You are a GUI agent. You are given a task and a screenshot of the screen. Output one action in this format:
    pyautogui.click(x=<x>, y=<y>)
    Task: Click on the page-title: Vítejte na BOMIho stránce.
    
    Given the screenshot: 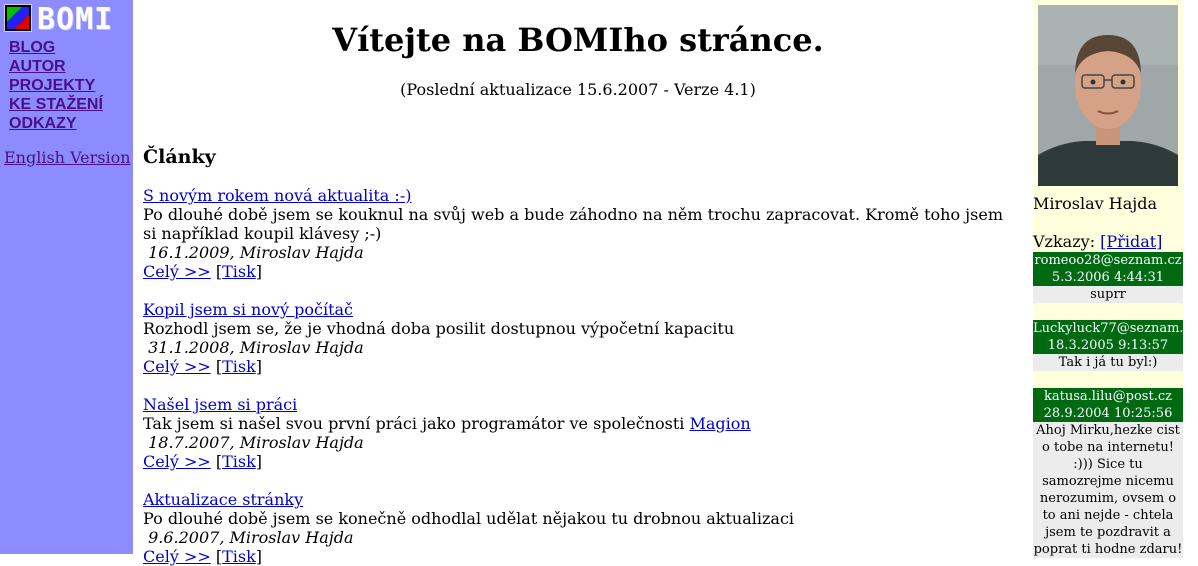 What is the action you would take?
    pyautogui.click(x=578, y=40)
    